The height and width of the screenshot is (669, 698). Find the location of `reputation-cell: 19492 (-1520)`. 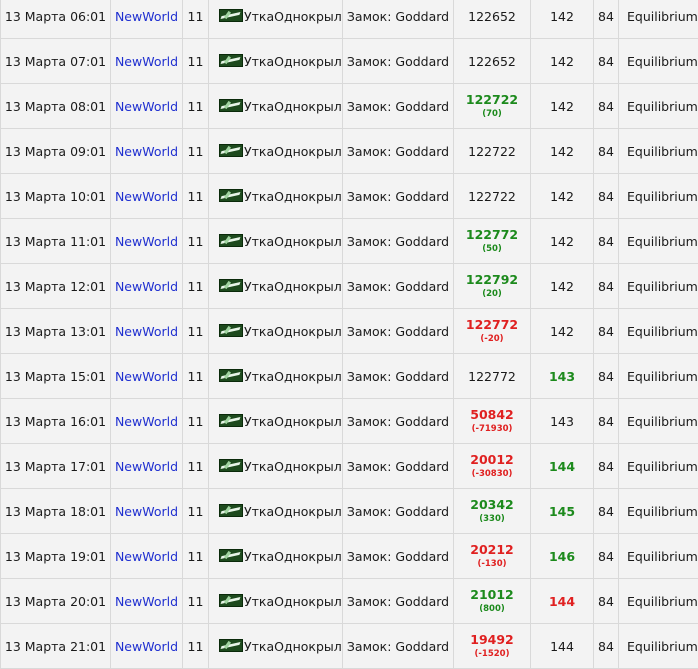

reputation-cell: 19492 (-1520) is located at coordinates (492, 646).